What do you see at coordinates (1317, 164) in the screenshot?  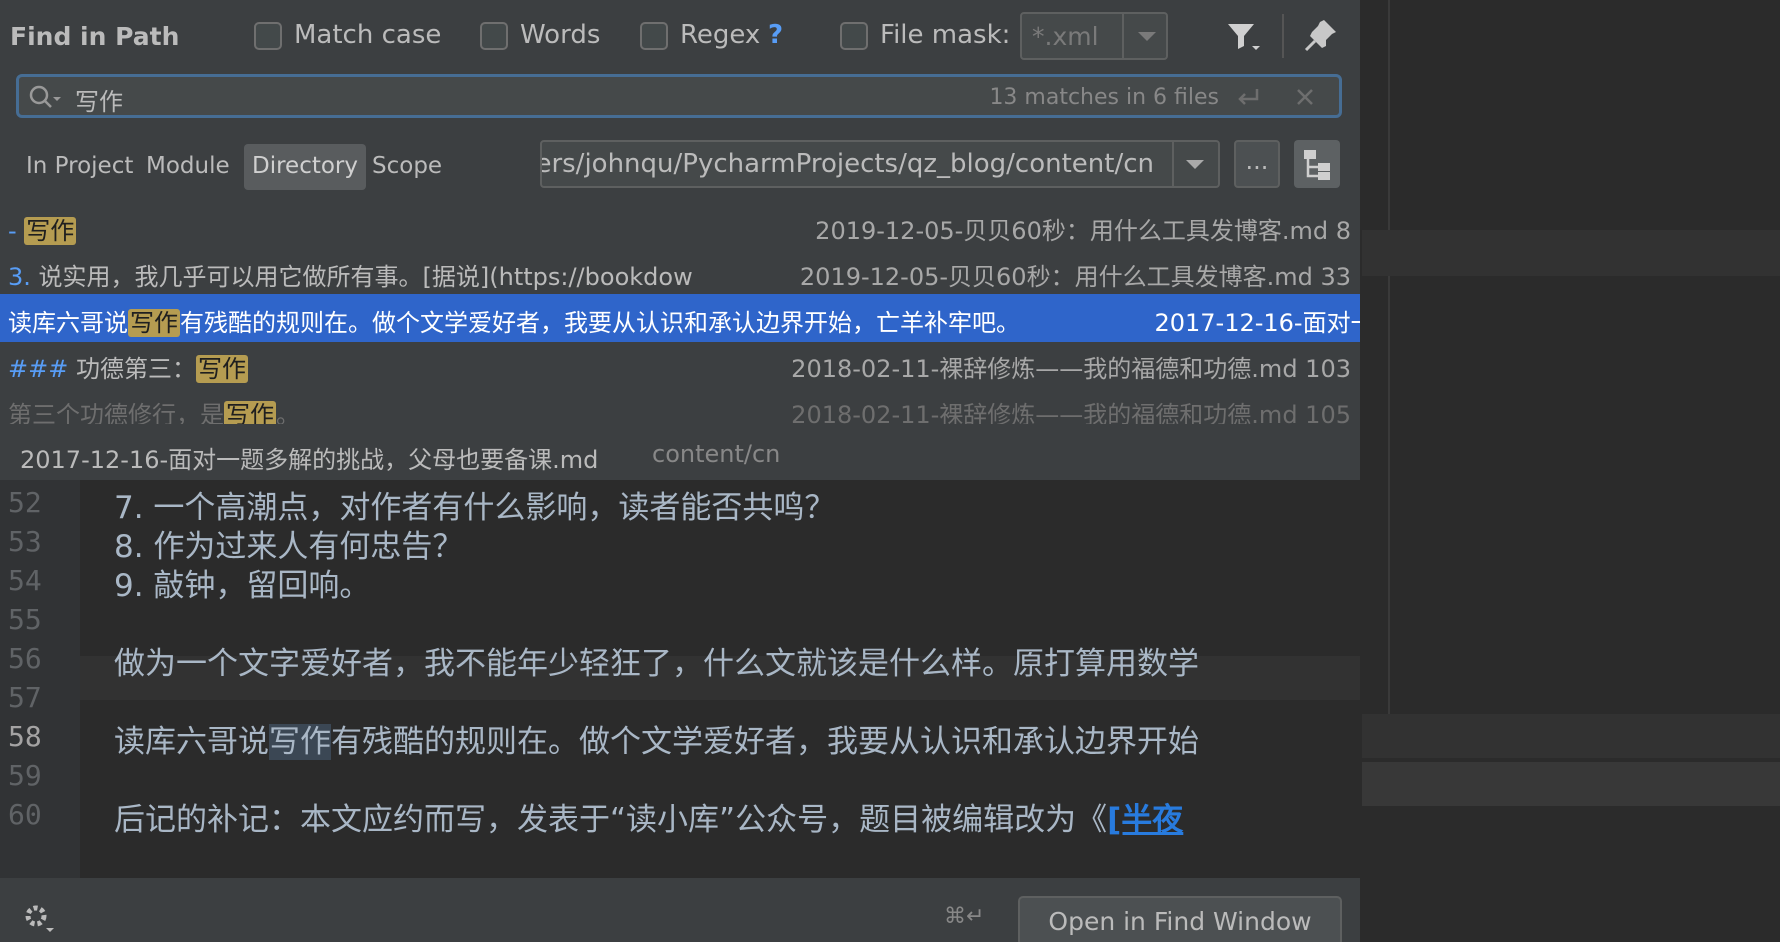 I see `recursive-directory-icon` at bounding box center [1317, 164].